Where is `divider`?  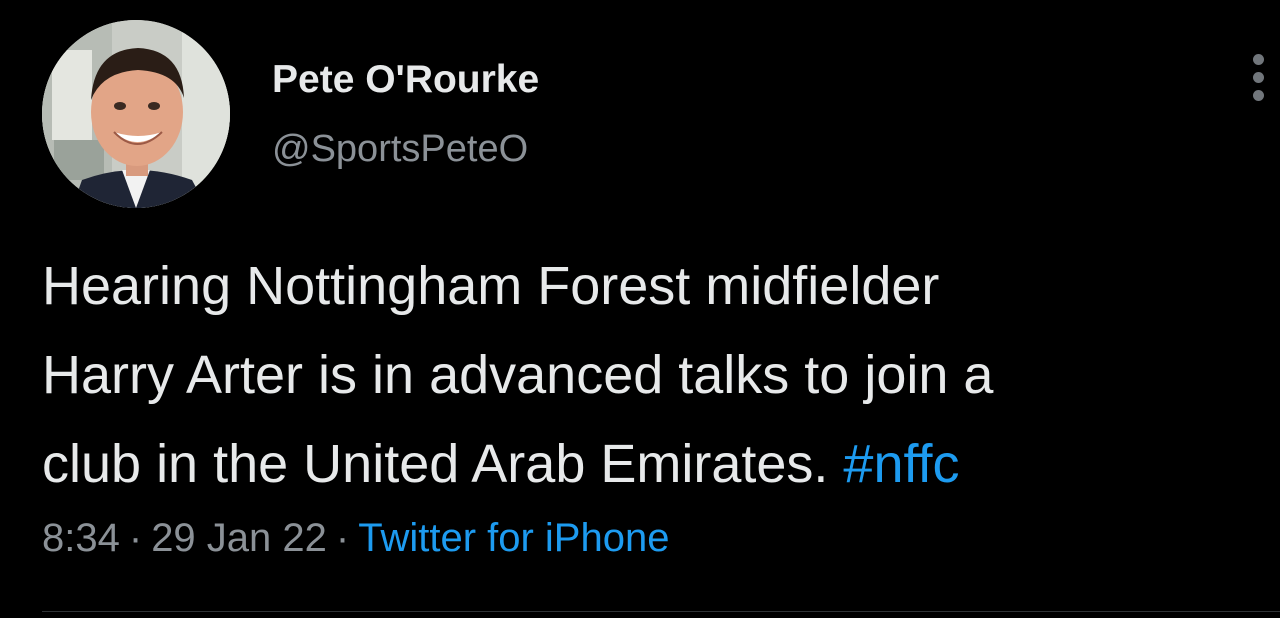 divider is located at coordinates (661, 611).